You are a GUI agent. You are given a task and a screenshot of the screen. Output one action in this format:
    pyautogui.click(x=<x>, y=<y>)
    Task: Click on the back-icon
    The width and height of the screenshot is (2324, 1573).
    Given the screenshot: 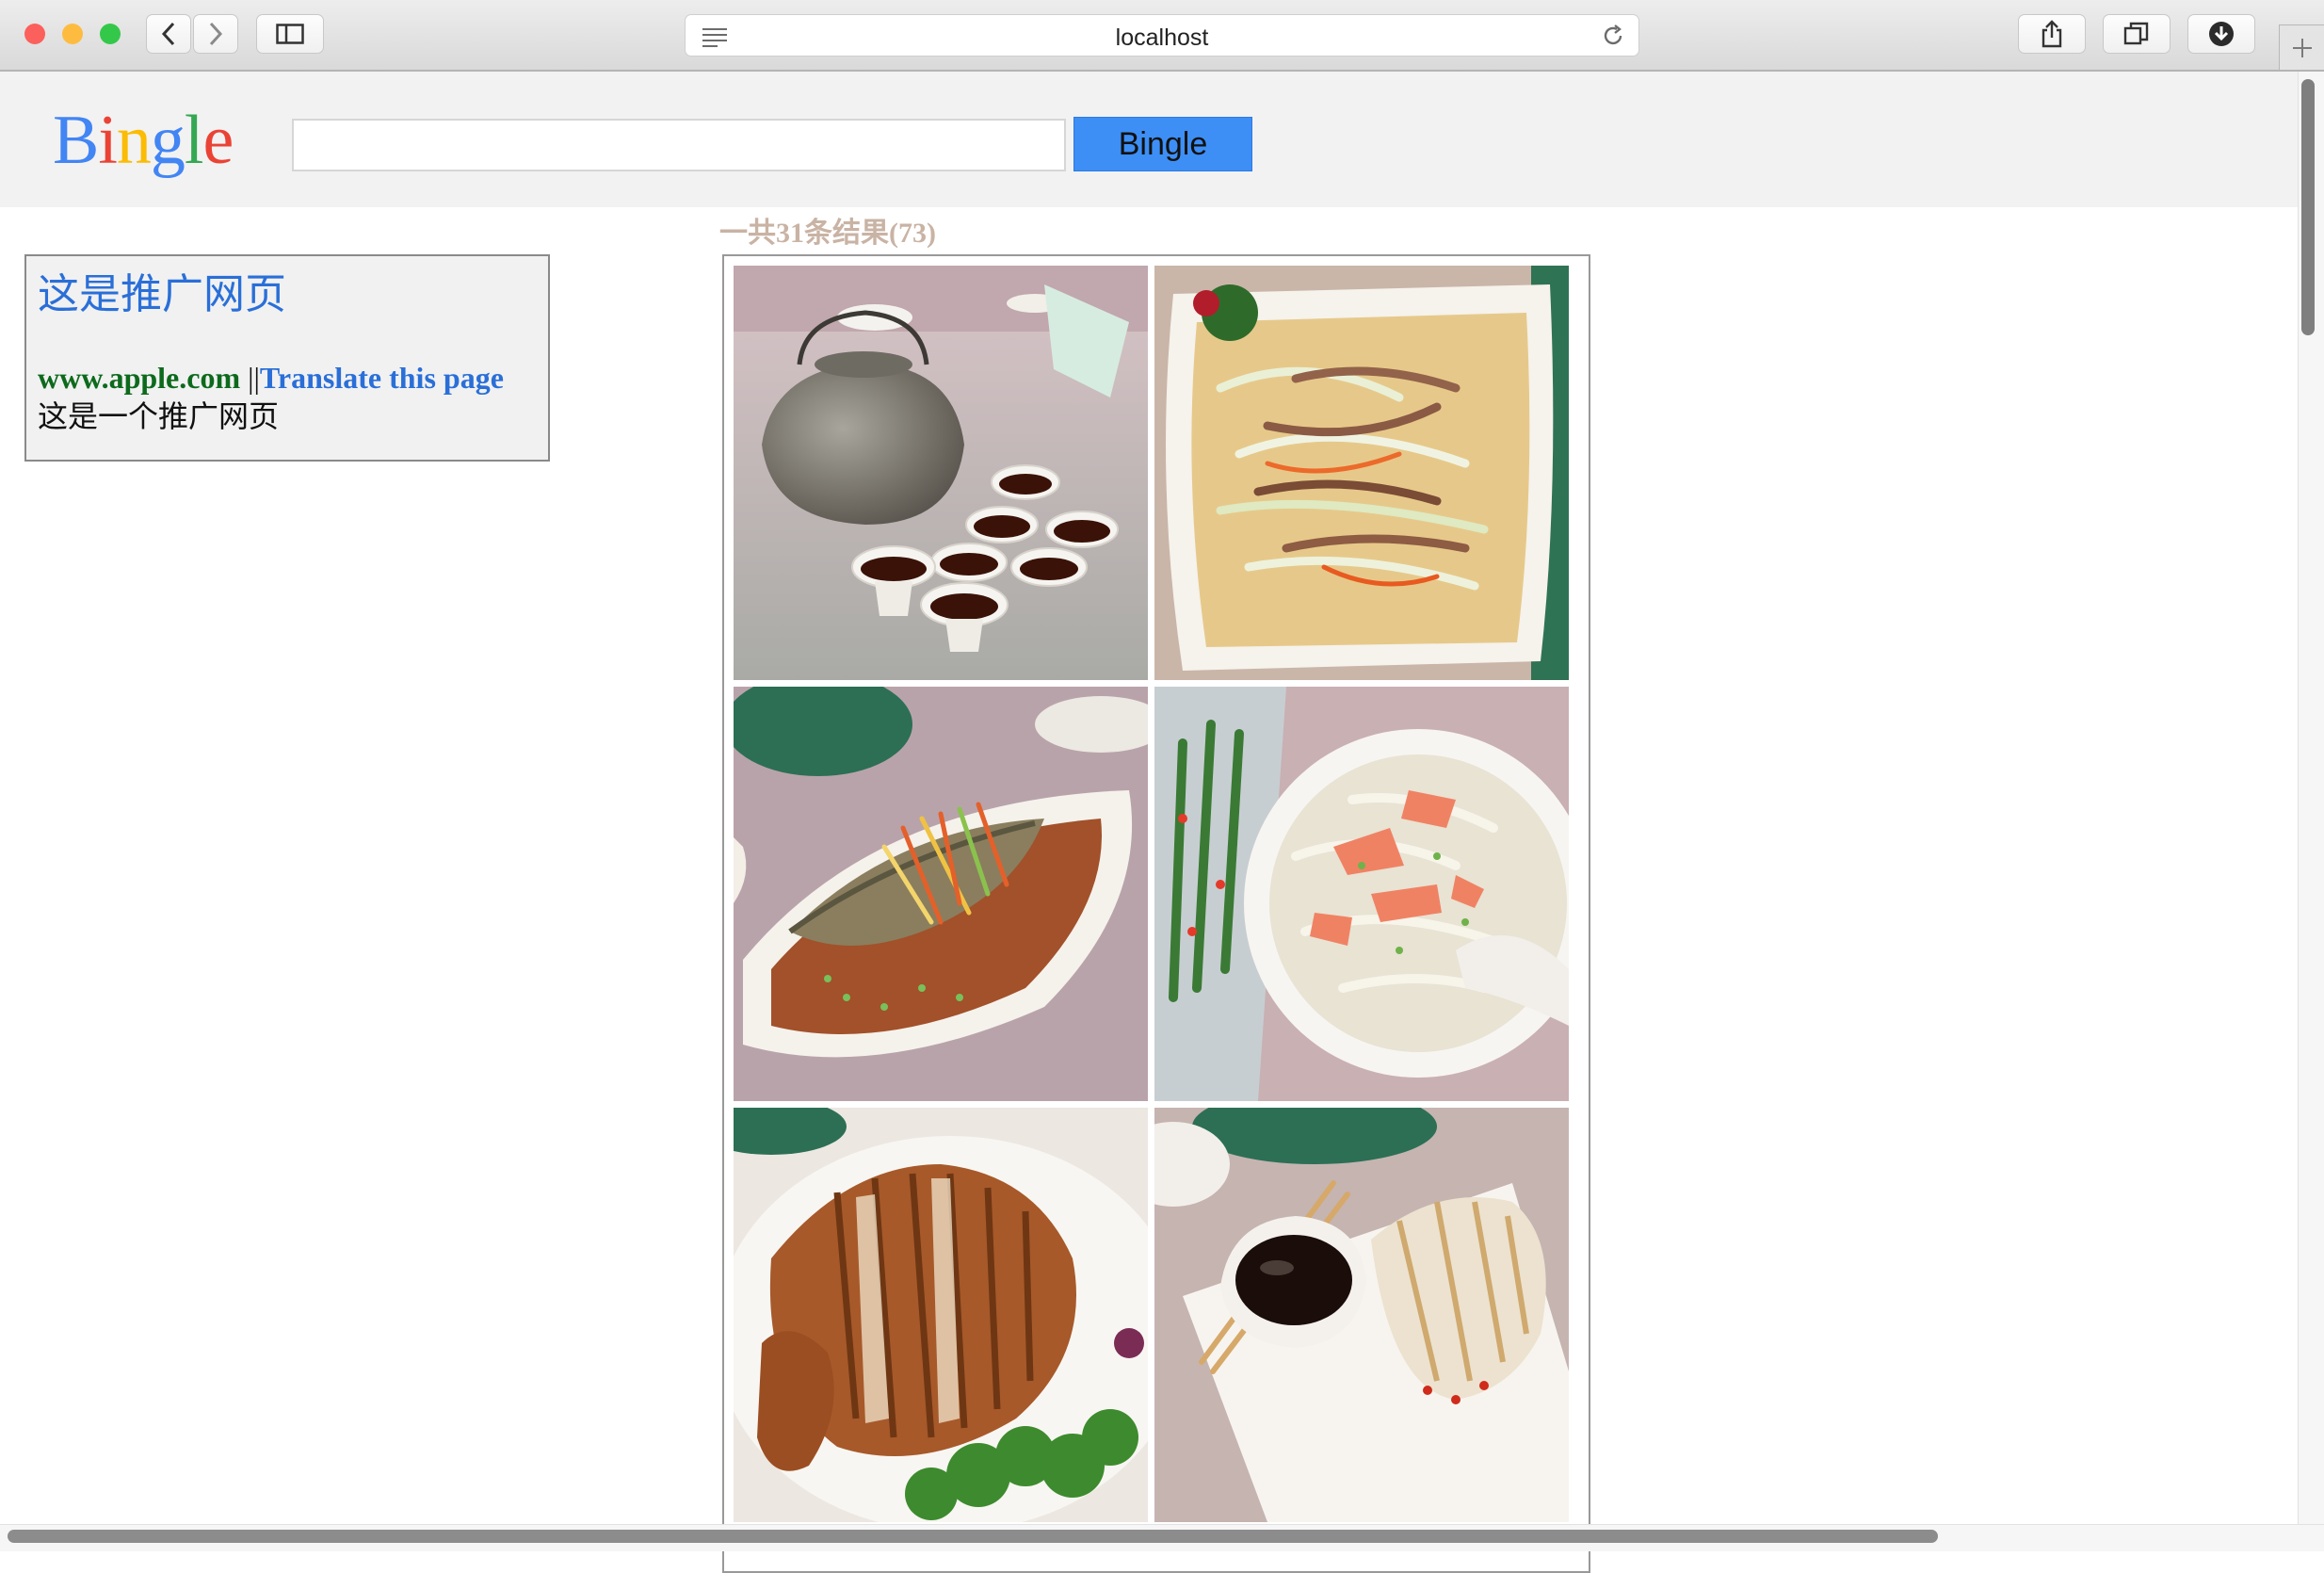 What is the action you would take?
    pyautogui.click(x=168, y=34)
    